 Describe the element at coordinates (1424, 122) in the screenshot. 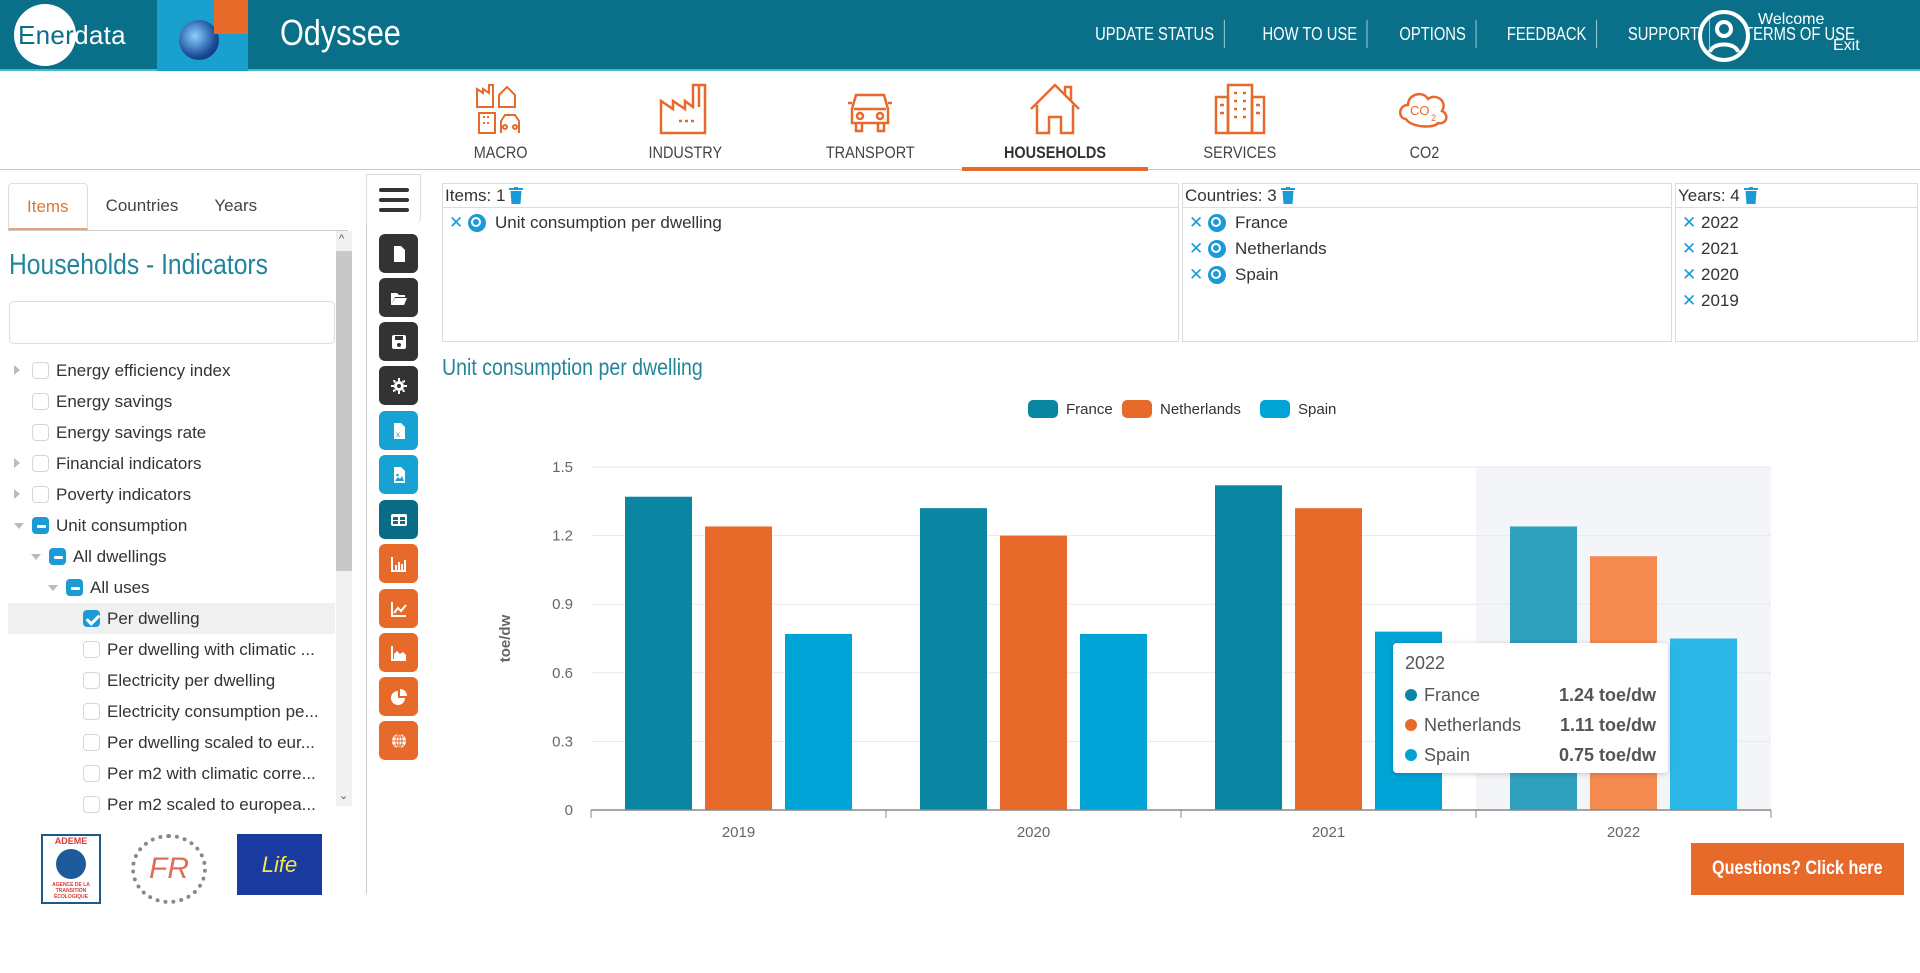

I see `category-co2: CO 2 CO2` at that location.